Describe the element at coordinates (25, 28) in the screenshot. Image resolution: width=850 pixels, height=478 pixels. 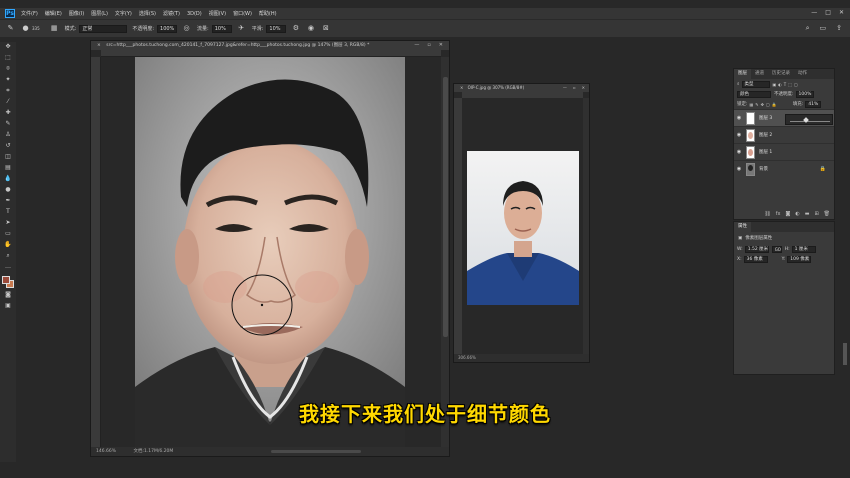
I see `brush-preset-icon: ●` at that location.